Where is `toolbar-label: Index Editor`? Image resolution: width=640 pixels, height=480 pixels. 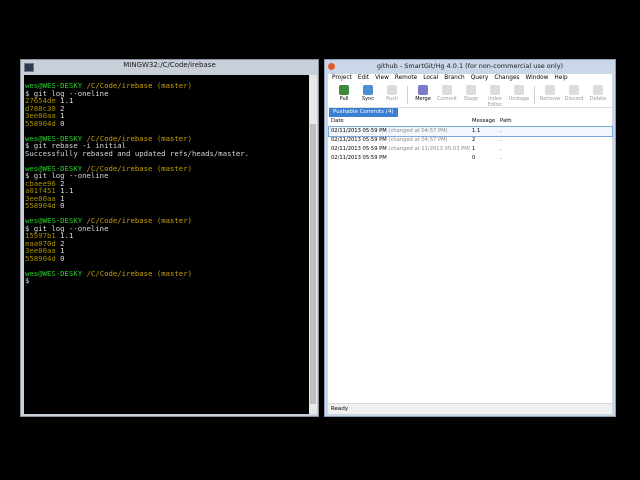
toolbar-label: Index Editor is located at coordinates (495, 102).